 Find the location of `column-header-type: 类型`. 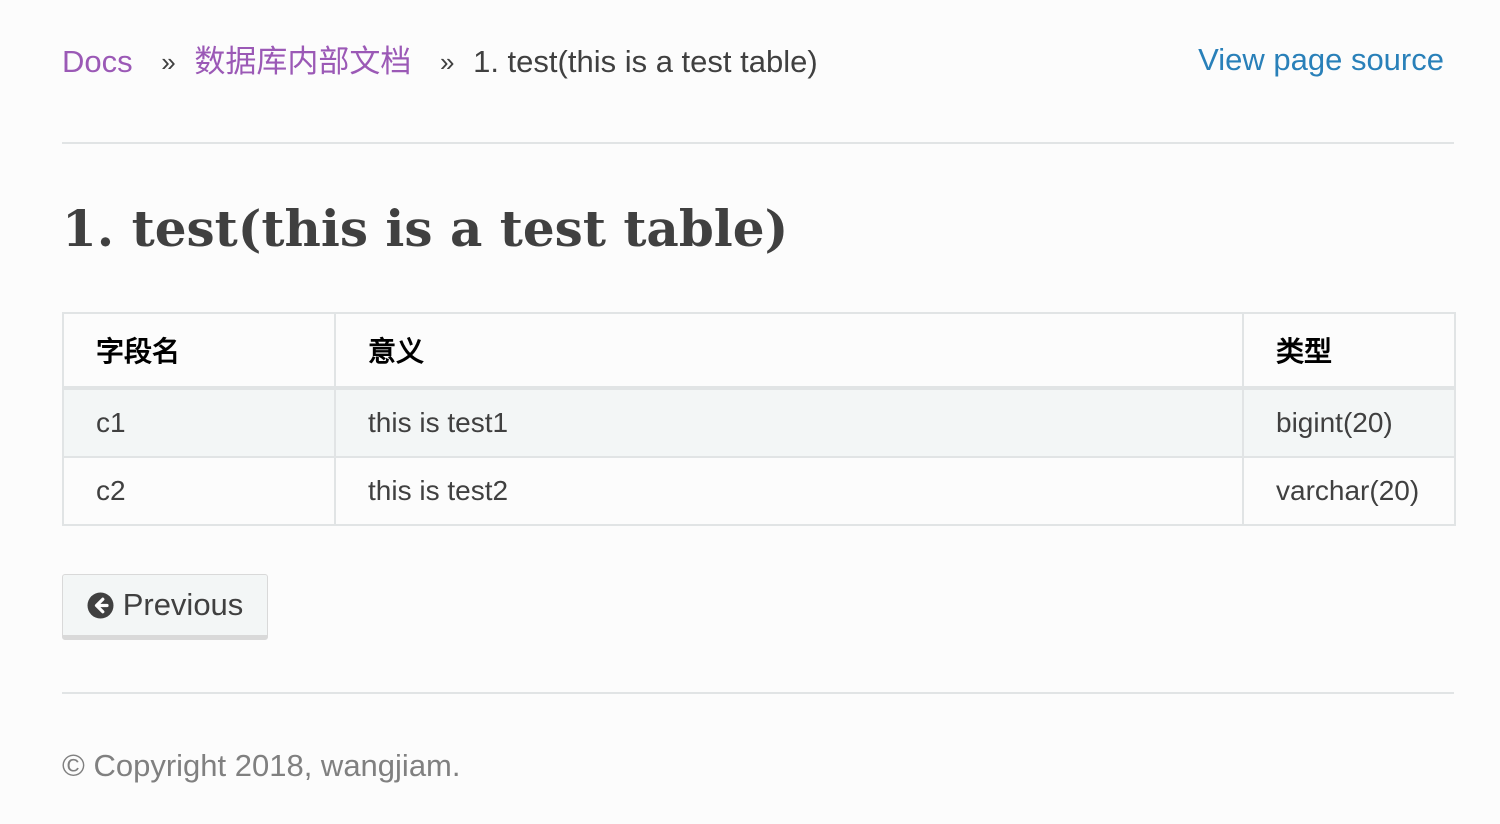

column-header-type: 类型 is located at coordinates (1349, 351).